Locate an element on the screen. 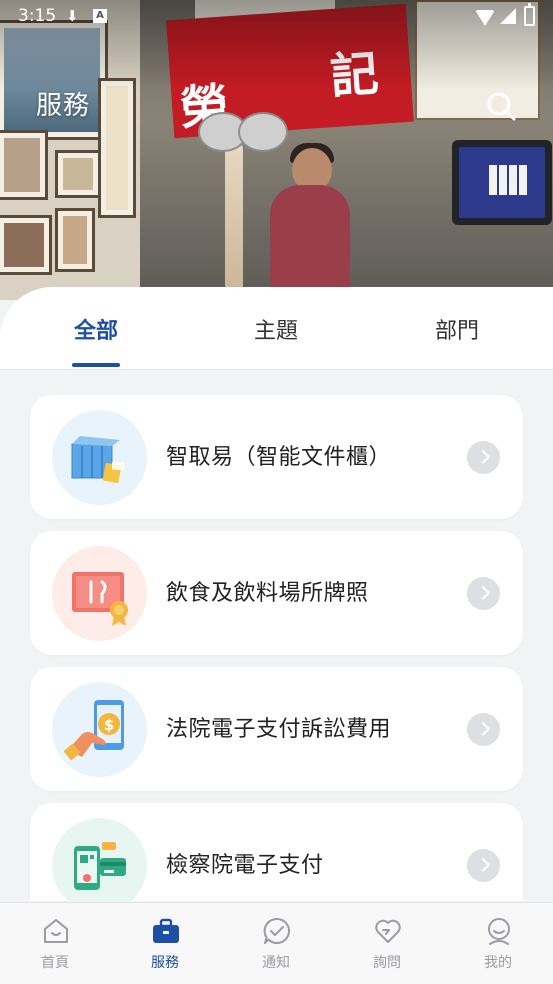  tab-bar: 全部 主題 部門 is located at coordinates (276, 328).